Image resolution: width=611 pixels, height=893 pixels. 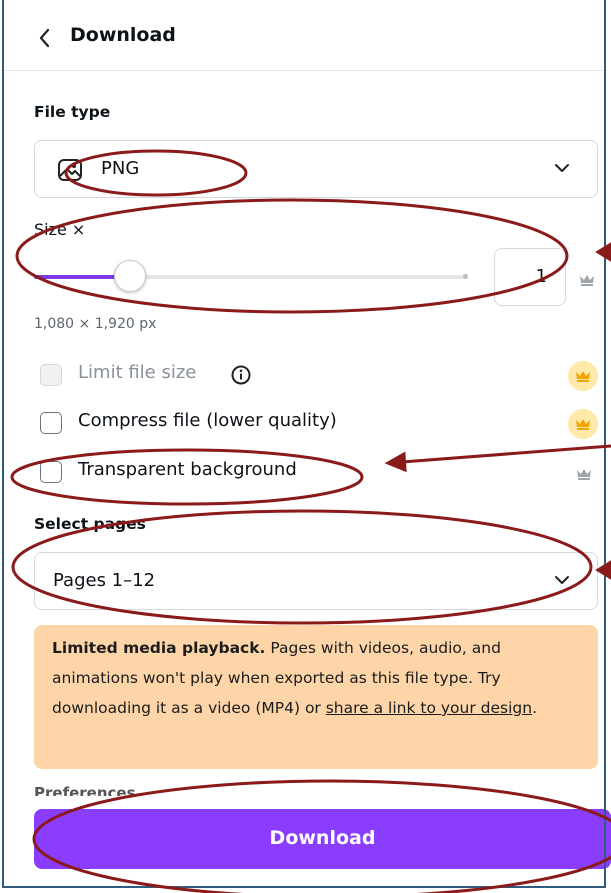 What do you see at coordinates (465, 276) in the screenshot?
I see `slider-end-dot` at bounding box center [465, 276].